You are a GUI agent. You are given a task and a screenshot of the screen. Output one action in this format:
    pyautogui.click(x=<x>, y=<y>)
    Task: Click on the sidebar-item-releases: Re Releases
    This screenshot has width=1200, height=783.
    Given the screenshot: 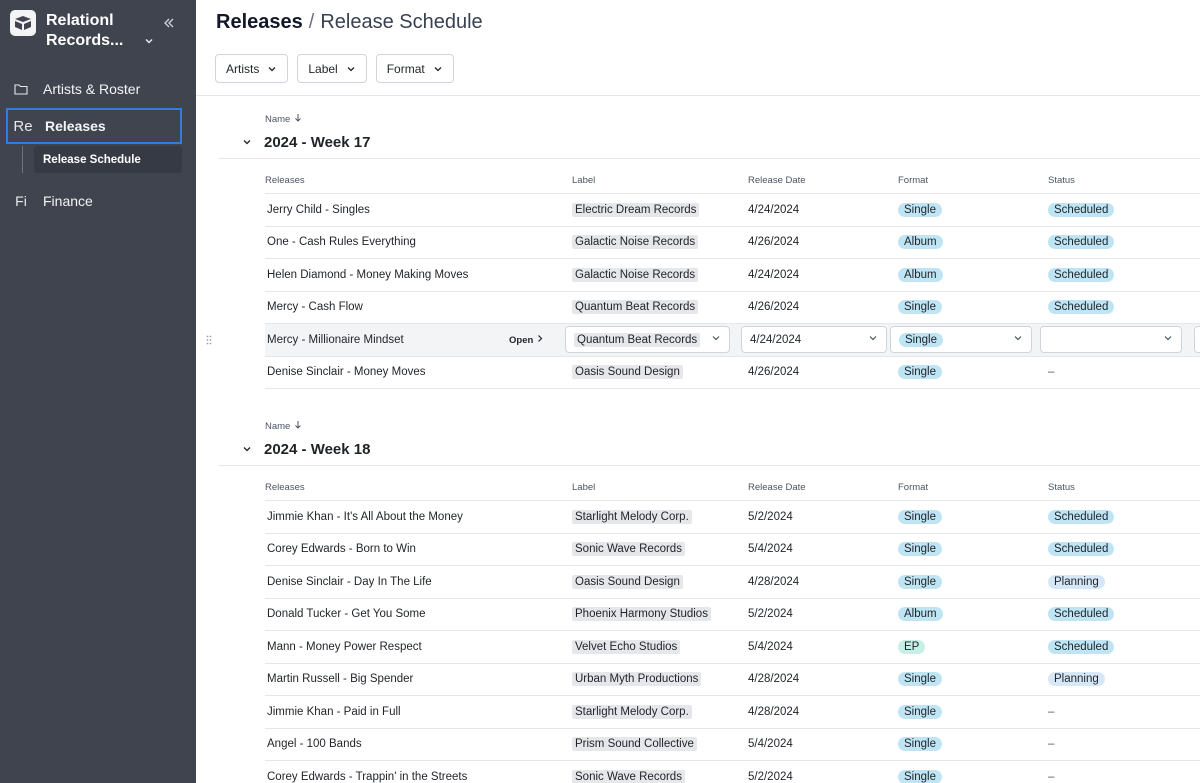 What is the action you would take?
    pyautogui.click(x=94, y=126)
    